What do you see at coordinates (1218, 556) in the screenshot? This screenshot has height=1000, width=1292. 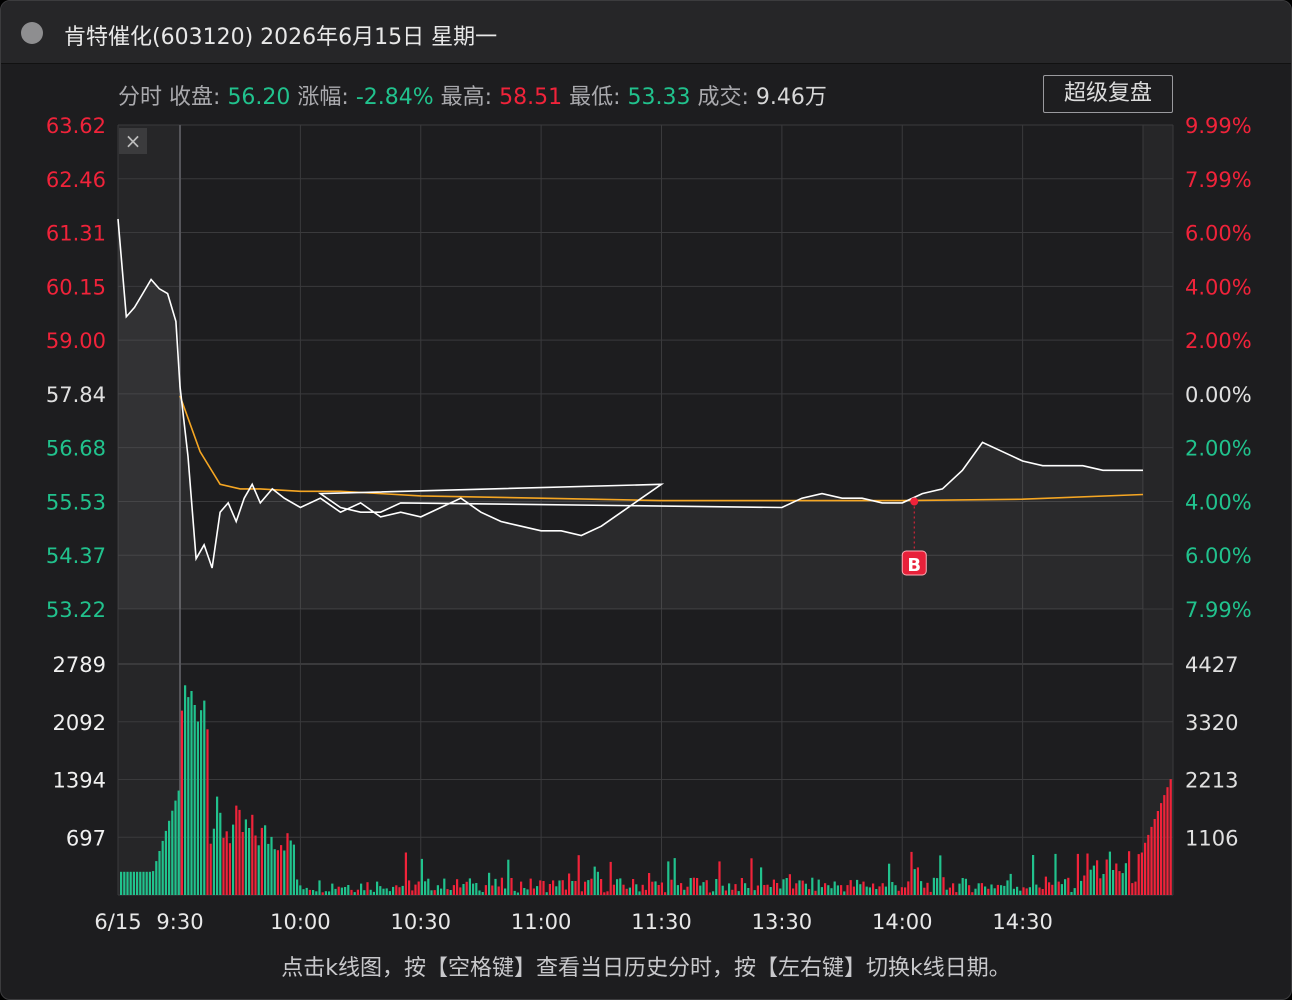 I see `percent-tick-label: 6.00%` at bounding box center [1218, 556].